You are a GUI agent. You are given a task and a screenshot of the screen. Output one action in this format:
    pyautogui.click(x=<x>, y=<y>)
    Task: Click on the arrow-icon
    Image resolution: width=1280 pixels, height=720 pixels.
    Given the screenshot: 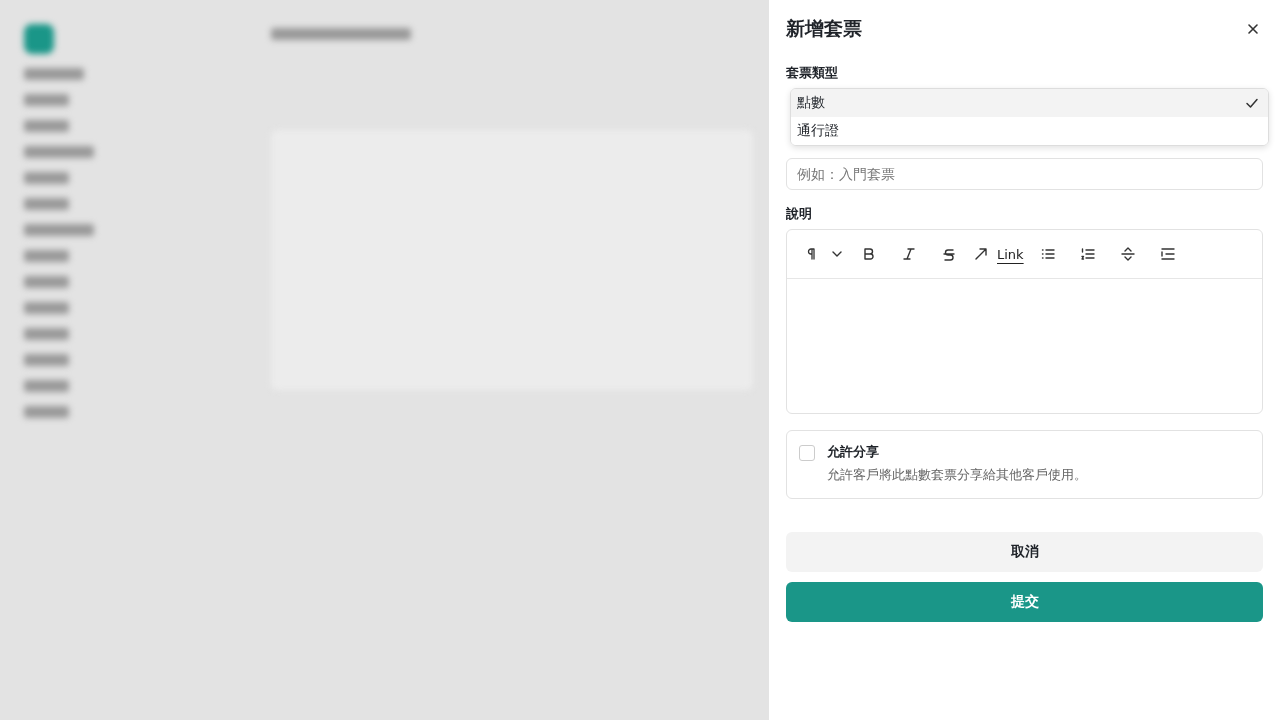 What is the action you would take?
    pyautogui.click(x=981, y=254)
    